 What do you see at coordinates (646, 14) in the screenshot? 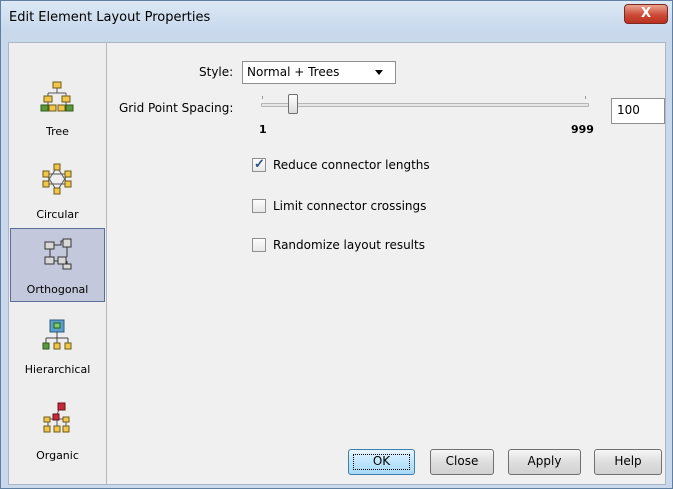
I see `close-window-button: X` at bounding box center [646, 14].